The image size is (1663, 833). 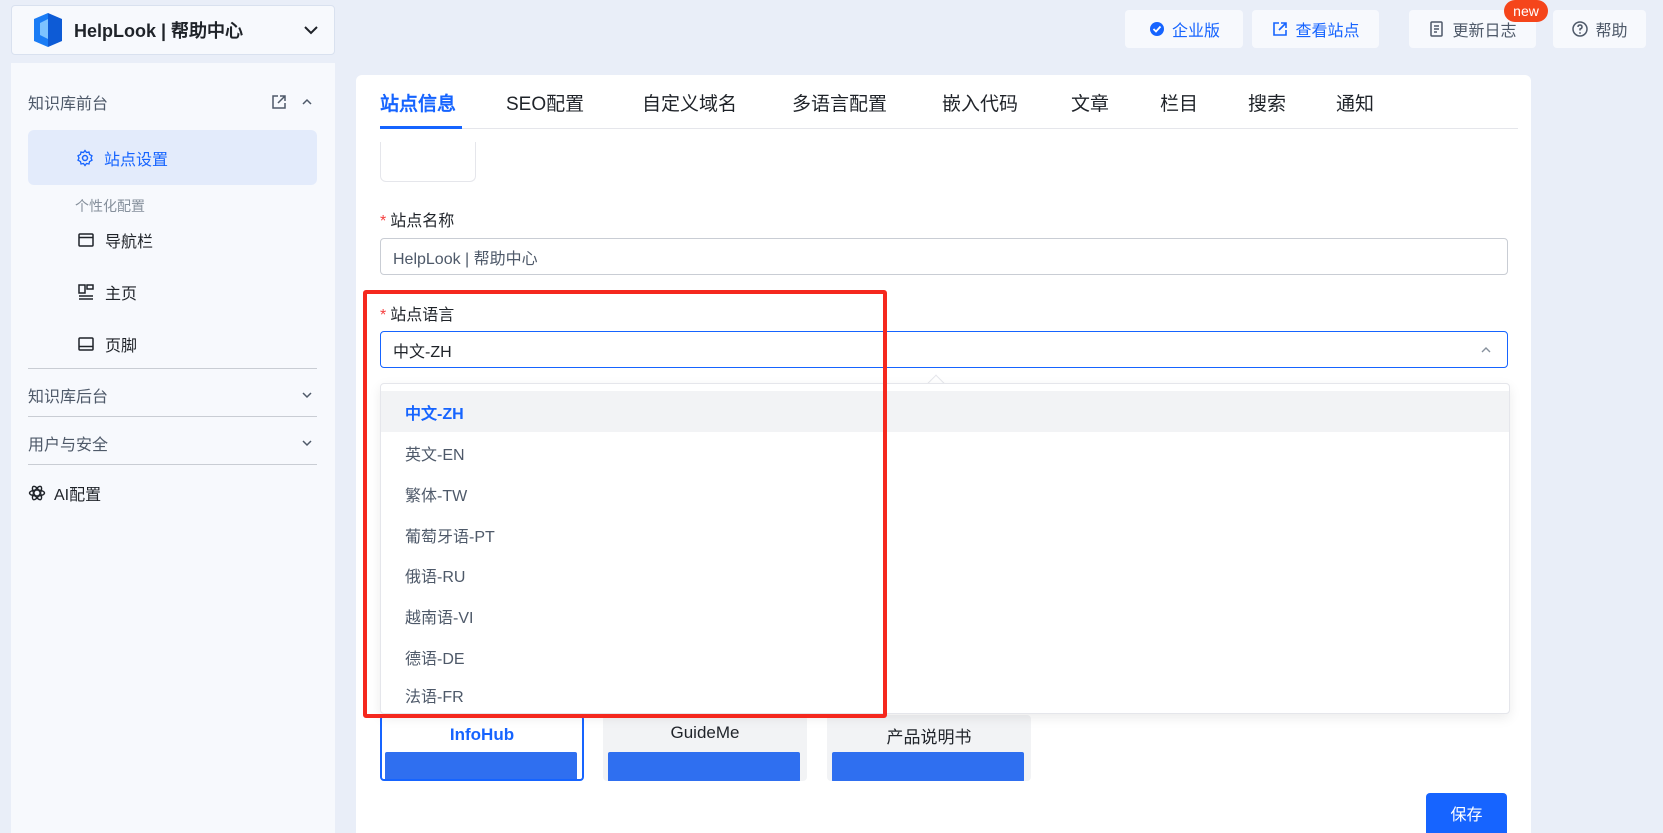 What do you see at coordinates (1267, 102) in the screenshot?
I see `tab-search: 搜索` at bounding box center [1267, 102].